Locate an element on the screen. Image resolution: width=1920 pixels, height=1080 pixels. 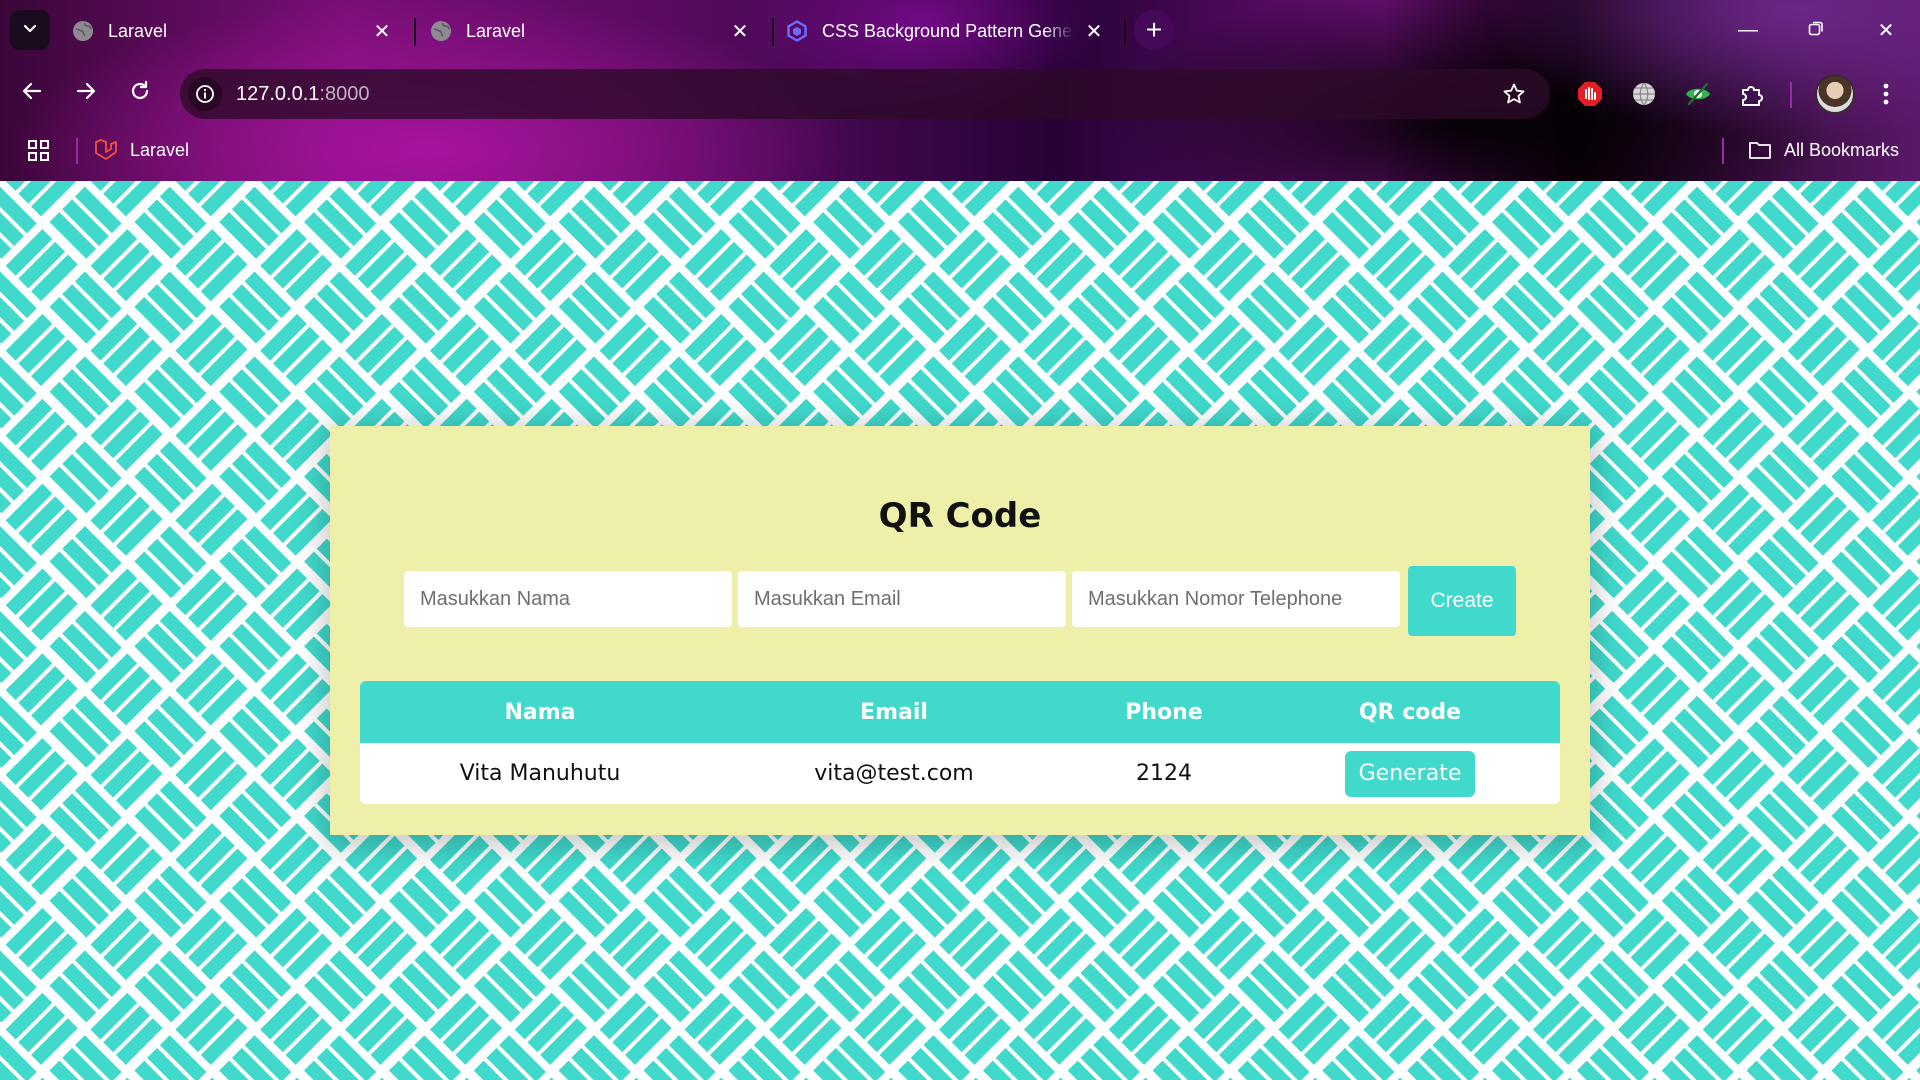
restore-icon is located at coordinates (1816, 30).